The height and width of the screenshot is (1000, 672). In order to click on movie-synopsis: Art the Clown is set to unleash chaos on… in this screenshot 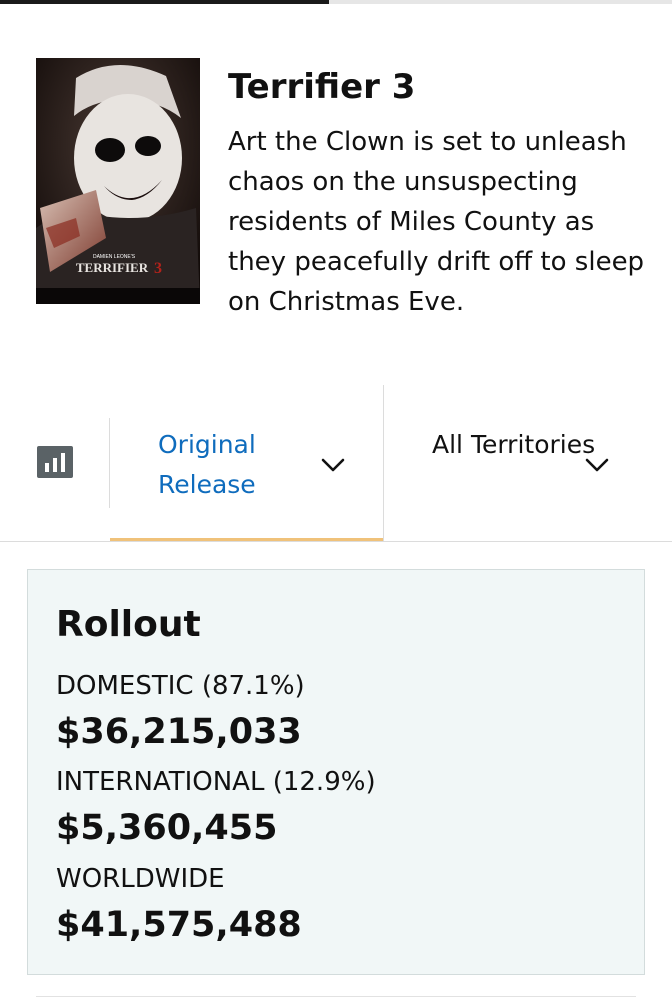, I will do `click(436, 222)`.